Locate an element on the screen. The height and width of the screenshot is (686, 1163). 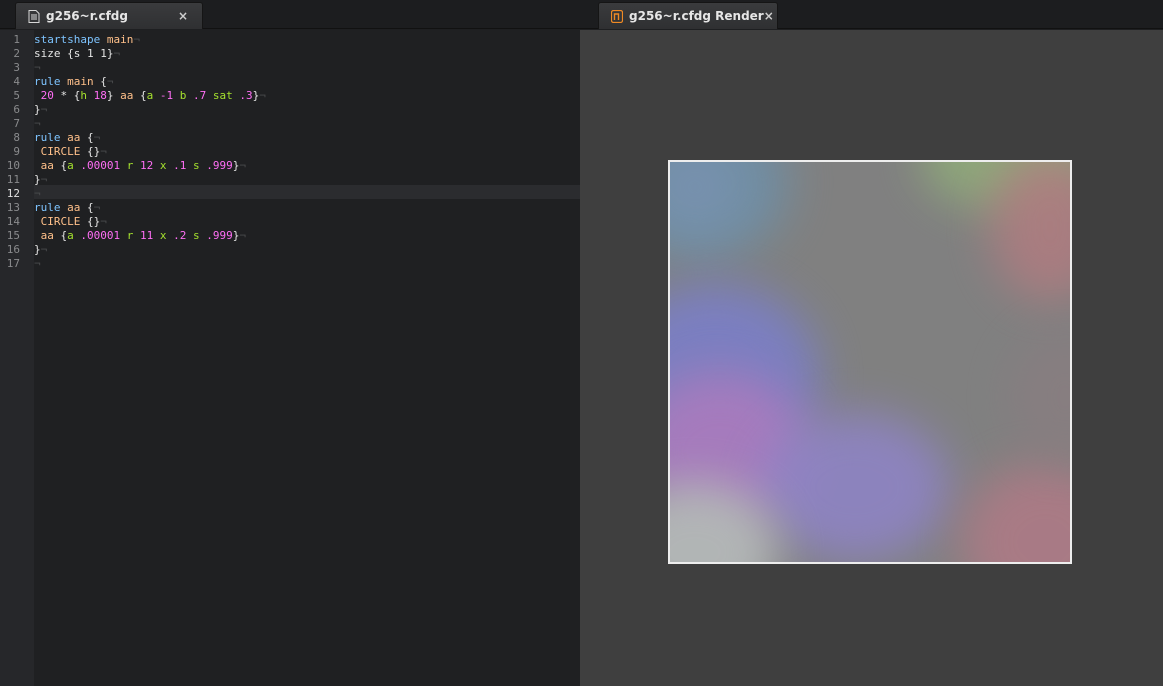
code-line: size {s 1 1}¬ is located at coordinates (77, 54).